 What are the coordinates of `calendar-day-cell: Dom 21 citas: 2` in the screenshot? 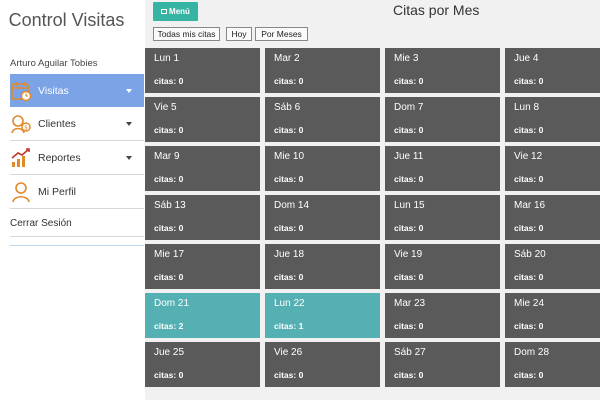 It's located at (202, 315).